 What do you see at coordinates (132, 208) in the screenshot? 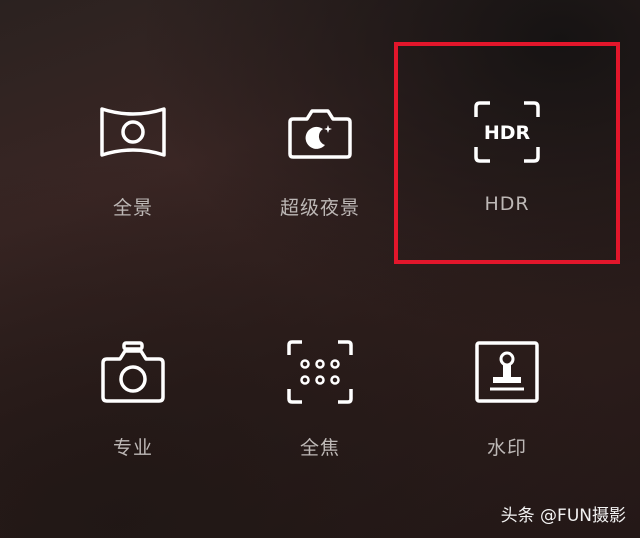
I see `mode-label-panorama: 全景` at bounding box center [132, 208].